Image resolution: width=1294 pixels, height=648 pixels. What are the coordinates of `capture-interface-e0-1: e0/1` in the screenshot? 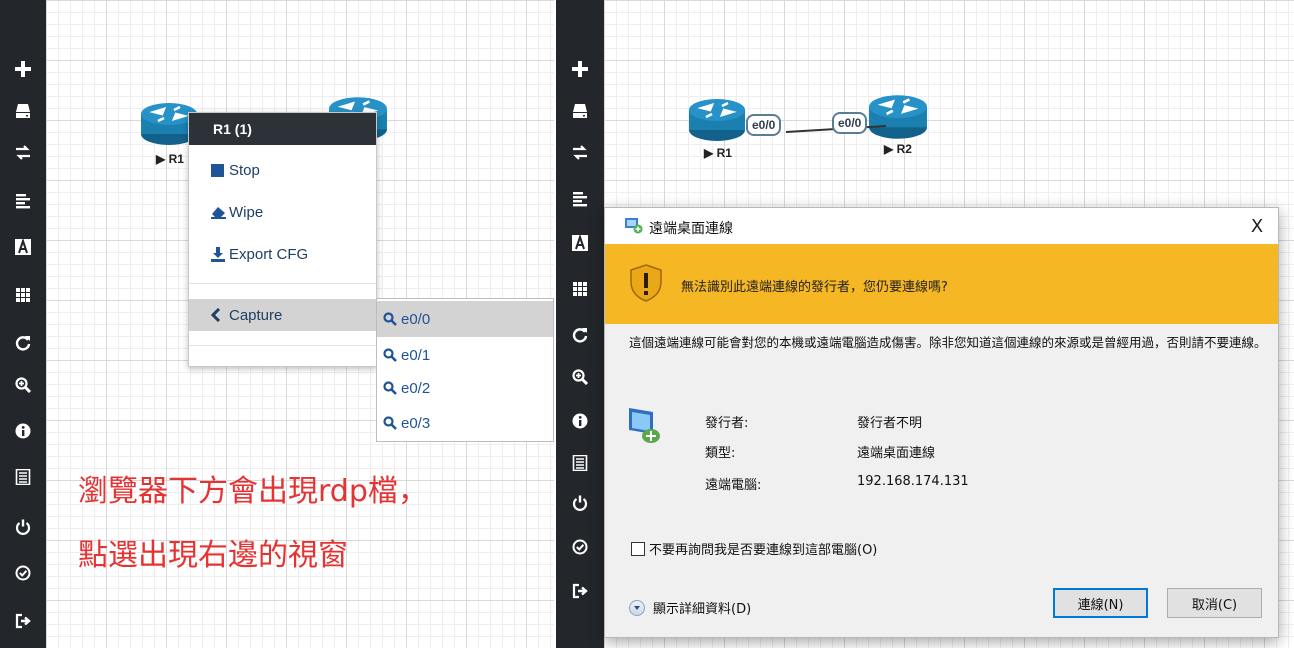 It's located at (465, 355).